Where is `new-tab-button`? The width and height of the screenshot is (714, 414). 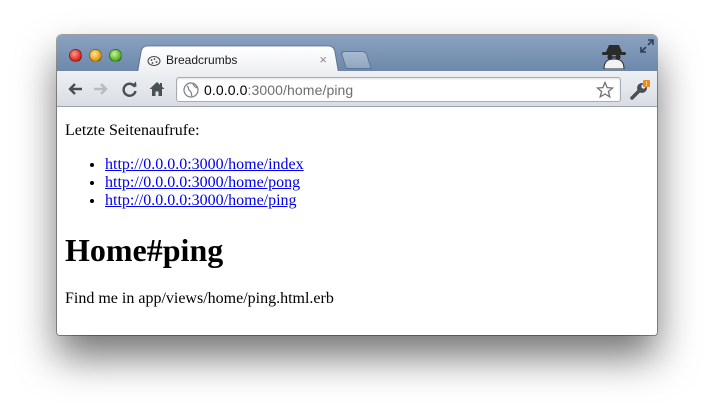
new-tab-button is located at coordinates (356, 60).